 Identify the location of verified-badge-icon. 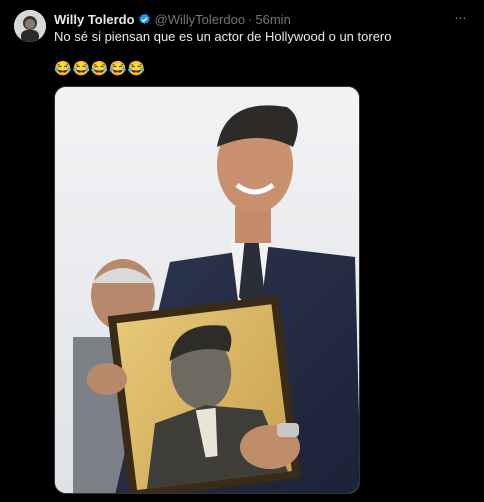
(144, 19).